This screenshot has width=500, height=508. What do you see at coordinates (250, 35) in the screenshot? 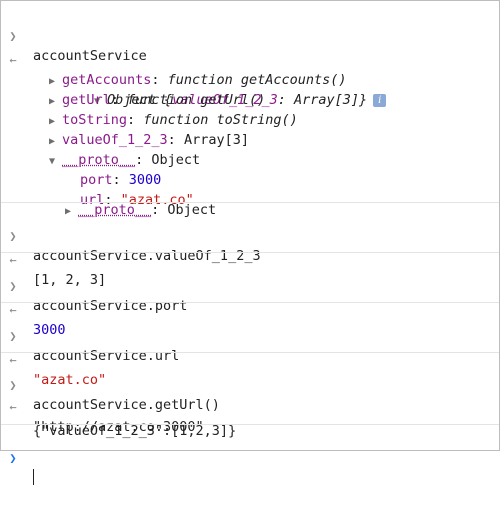
I see `console-input-line: ❯ accountService` at bounding box center [250, 35].